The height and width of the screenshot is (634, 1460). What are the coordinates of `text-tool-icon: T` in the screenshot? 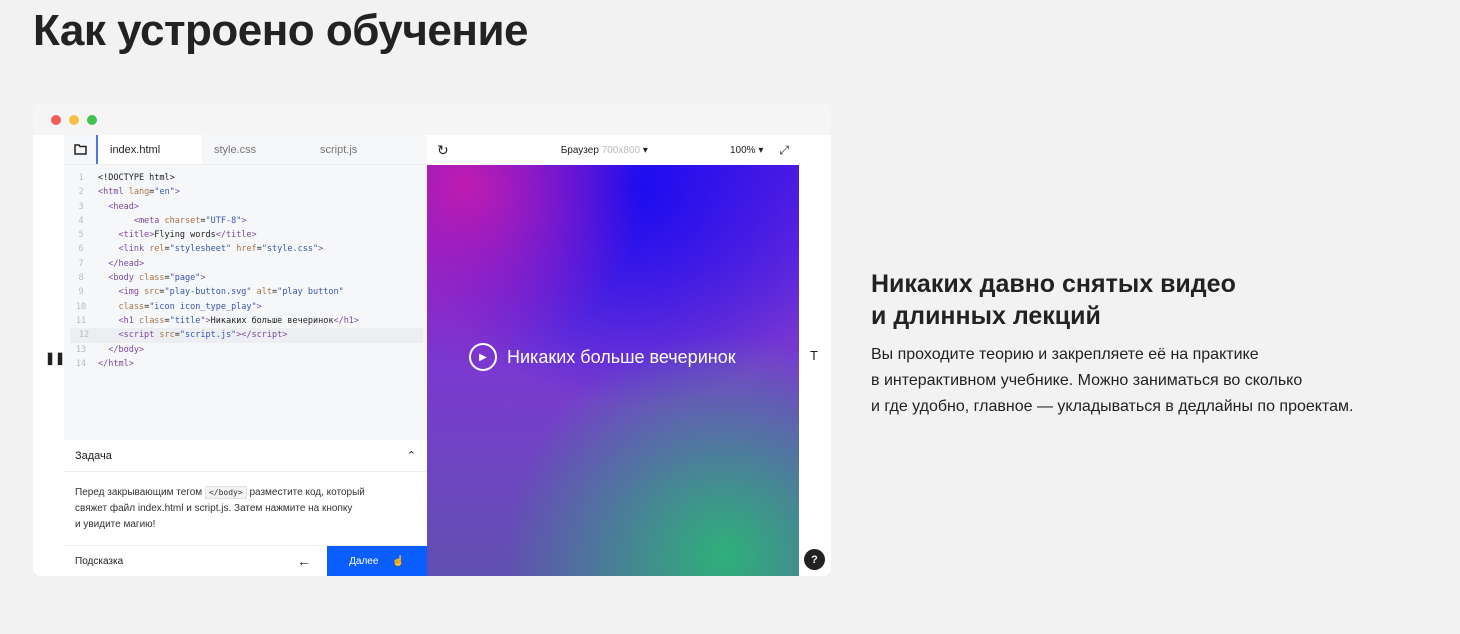 It's located at (814, 355).